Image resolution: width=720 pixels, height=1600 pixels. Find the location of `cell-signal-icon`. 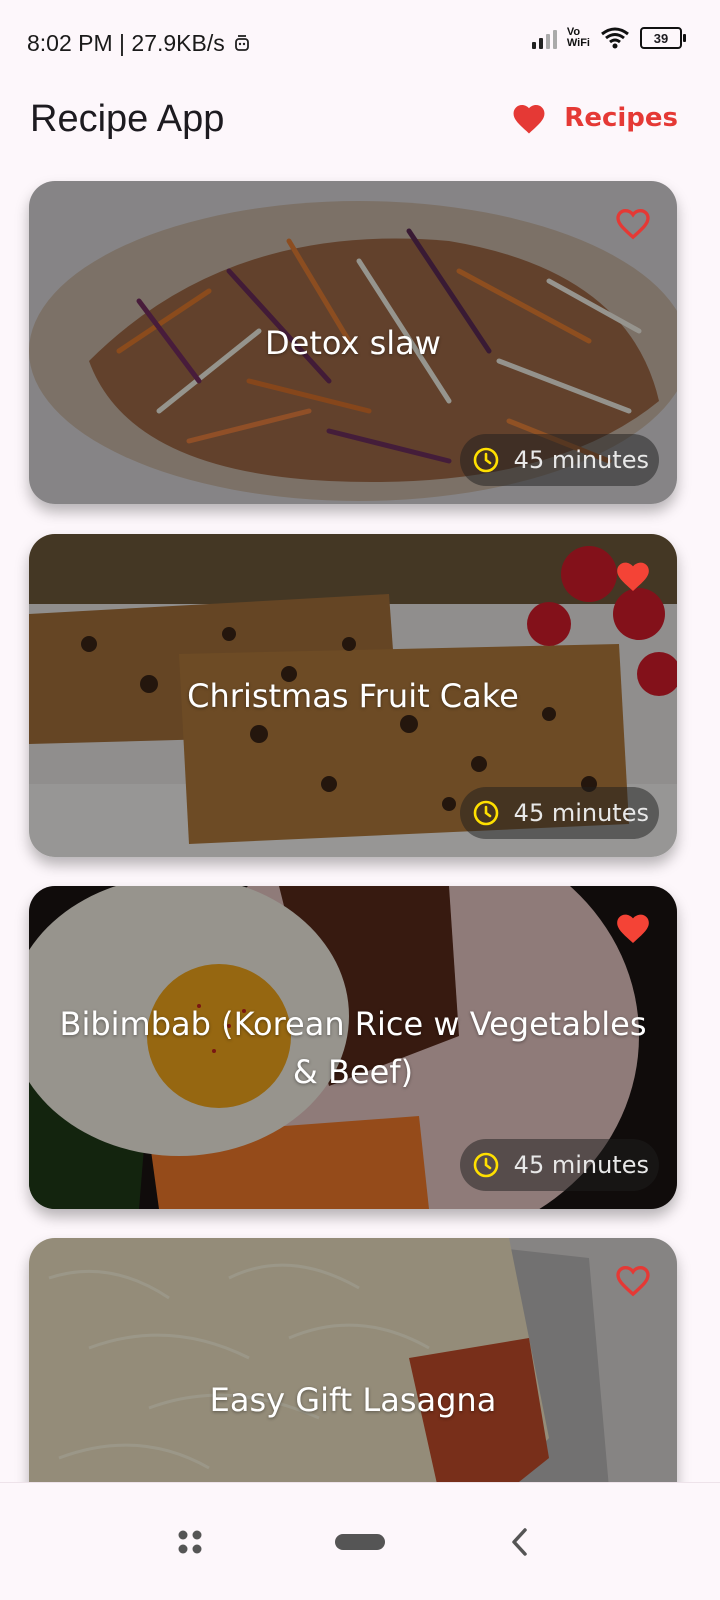

cell-signal-icon is located at coordinates (544, 38).